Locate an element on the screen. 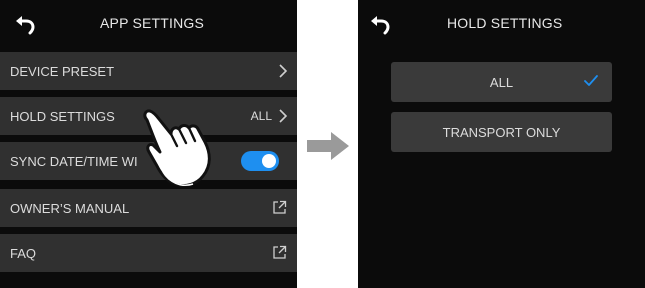 The image size is (645, 288). option-all: ALL is located at coordinates (501, 82).